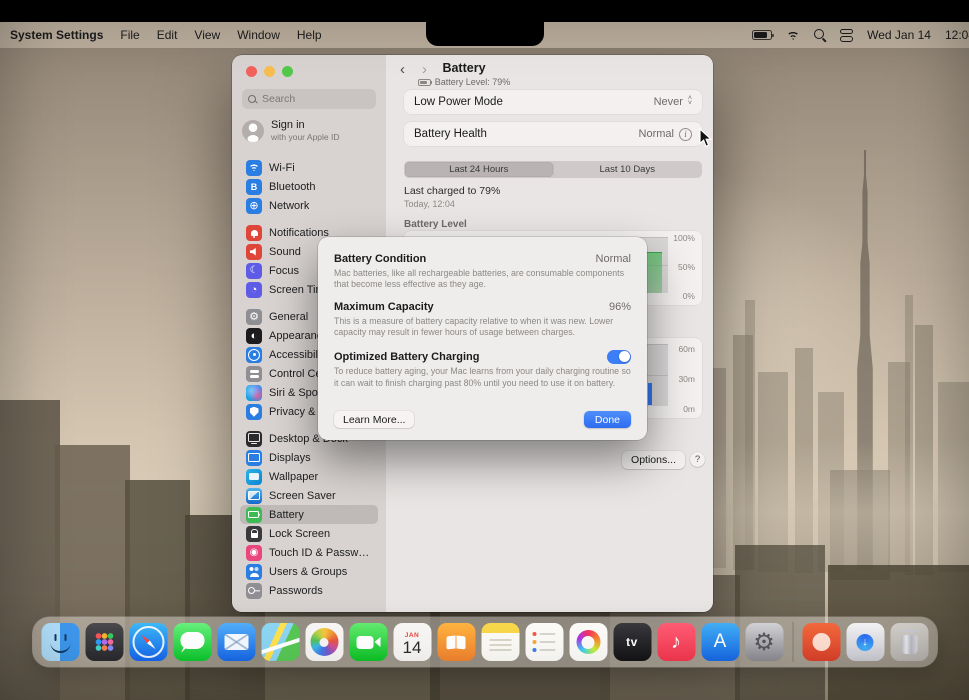 This screenshot has height=700, width=969. Describe the element at coordinates (686, 349) in the screenshot. I see `axis-label: 60m` at that location.